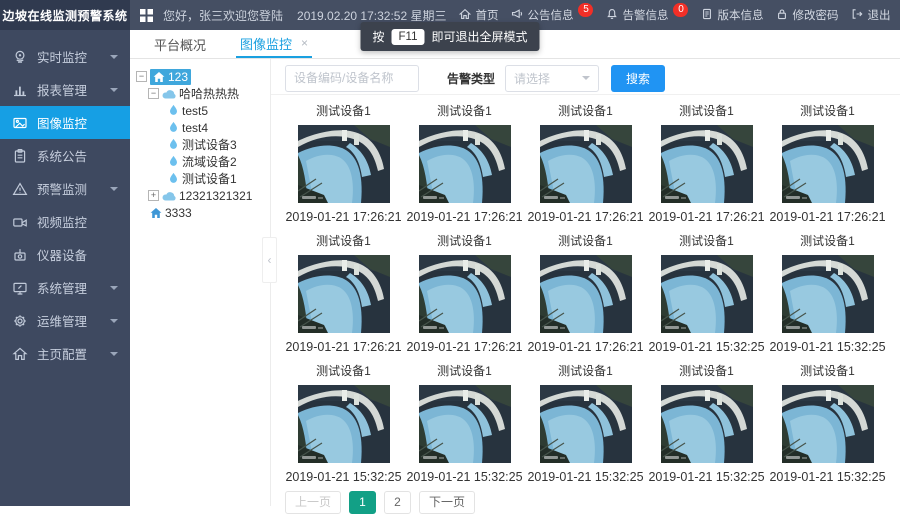 The image size is (900, 514). I want to click on version-icon, so click(707, 15).